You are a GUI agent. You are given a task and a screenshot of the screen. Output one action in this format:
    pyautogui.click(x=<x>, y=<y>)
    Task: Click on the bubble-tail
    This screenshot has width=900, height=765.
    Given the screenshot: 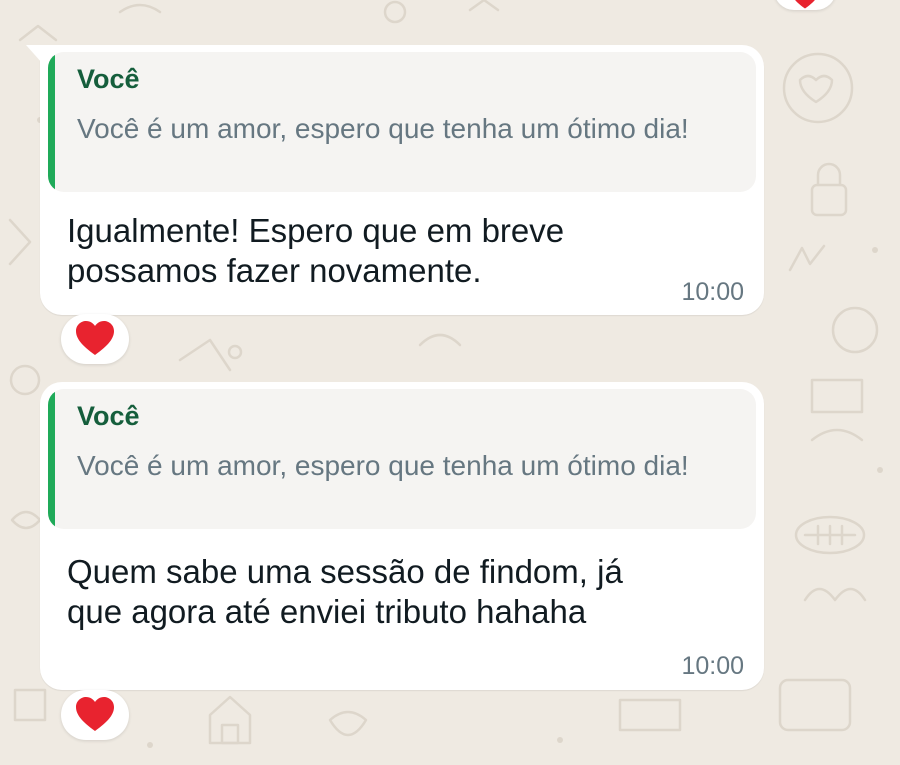 What is the action you would take?
    pyautogui.click(x=34, y=54)
    